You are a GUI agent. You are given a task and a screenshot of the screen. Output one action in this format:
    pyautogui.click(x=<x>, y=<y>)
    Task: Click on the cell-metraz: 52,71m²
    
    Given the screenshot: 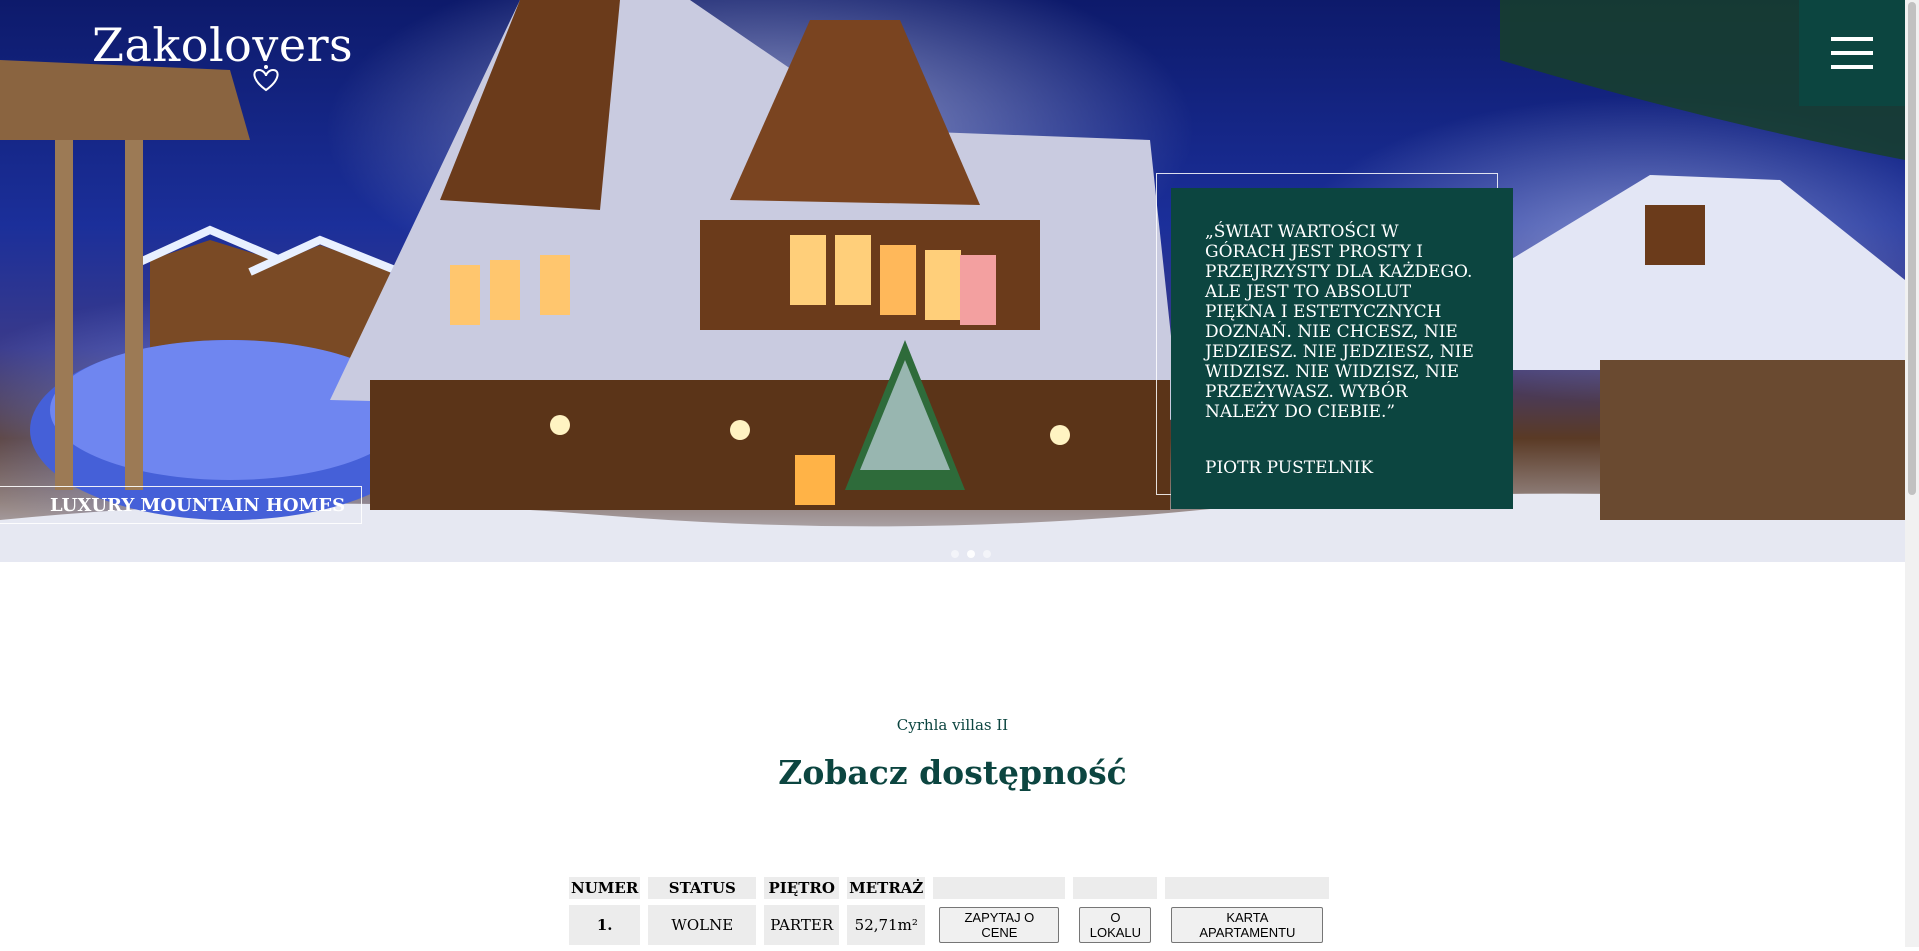 What is the action you would take?
    pyautogui.click(x=886, y=925)
    